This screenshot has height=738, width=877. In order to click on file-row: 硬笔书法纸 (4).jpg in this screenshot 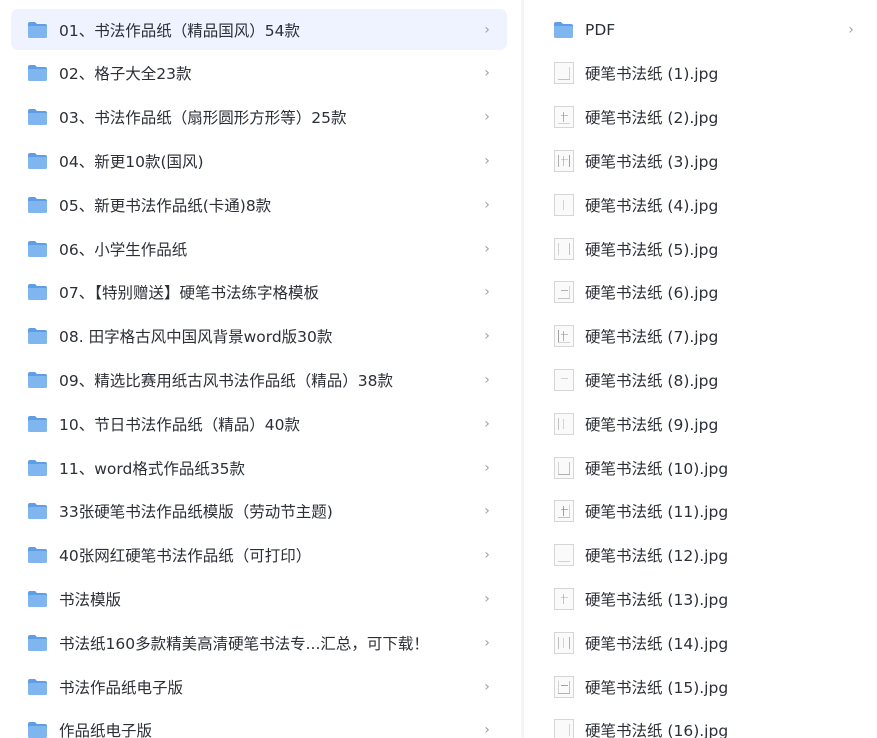, I will do `click(706, 204)`.